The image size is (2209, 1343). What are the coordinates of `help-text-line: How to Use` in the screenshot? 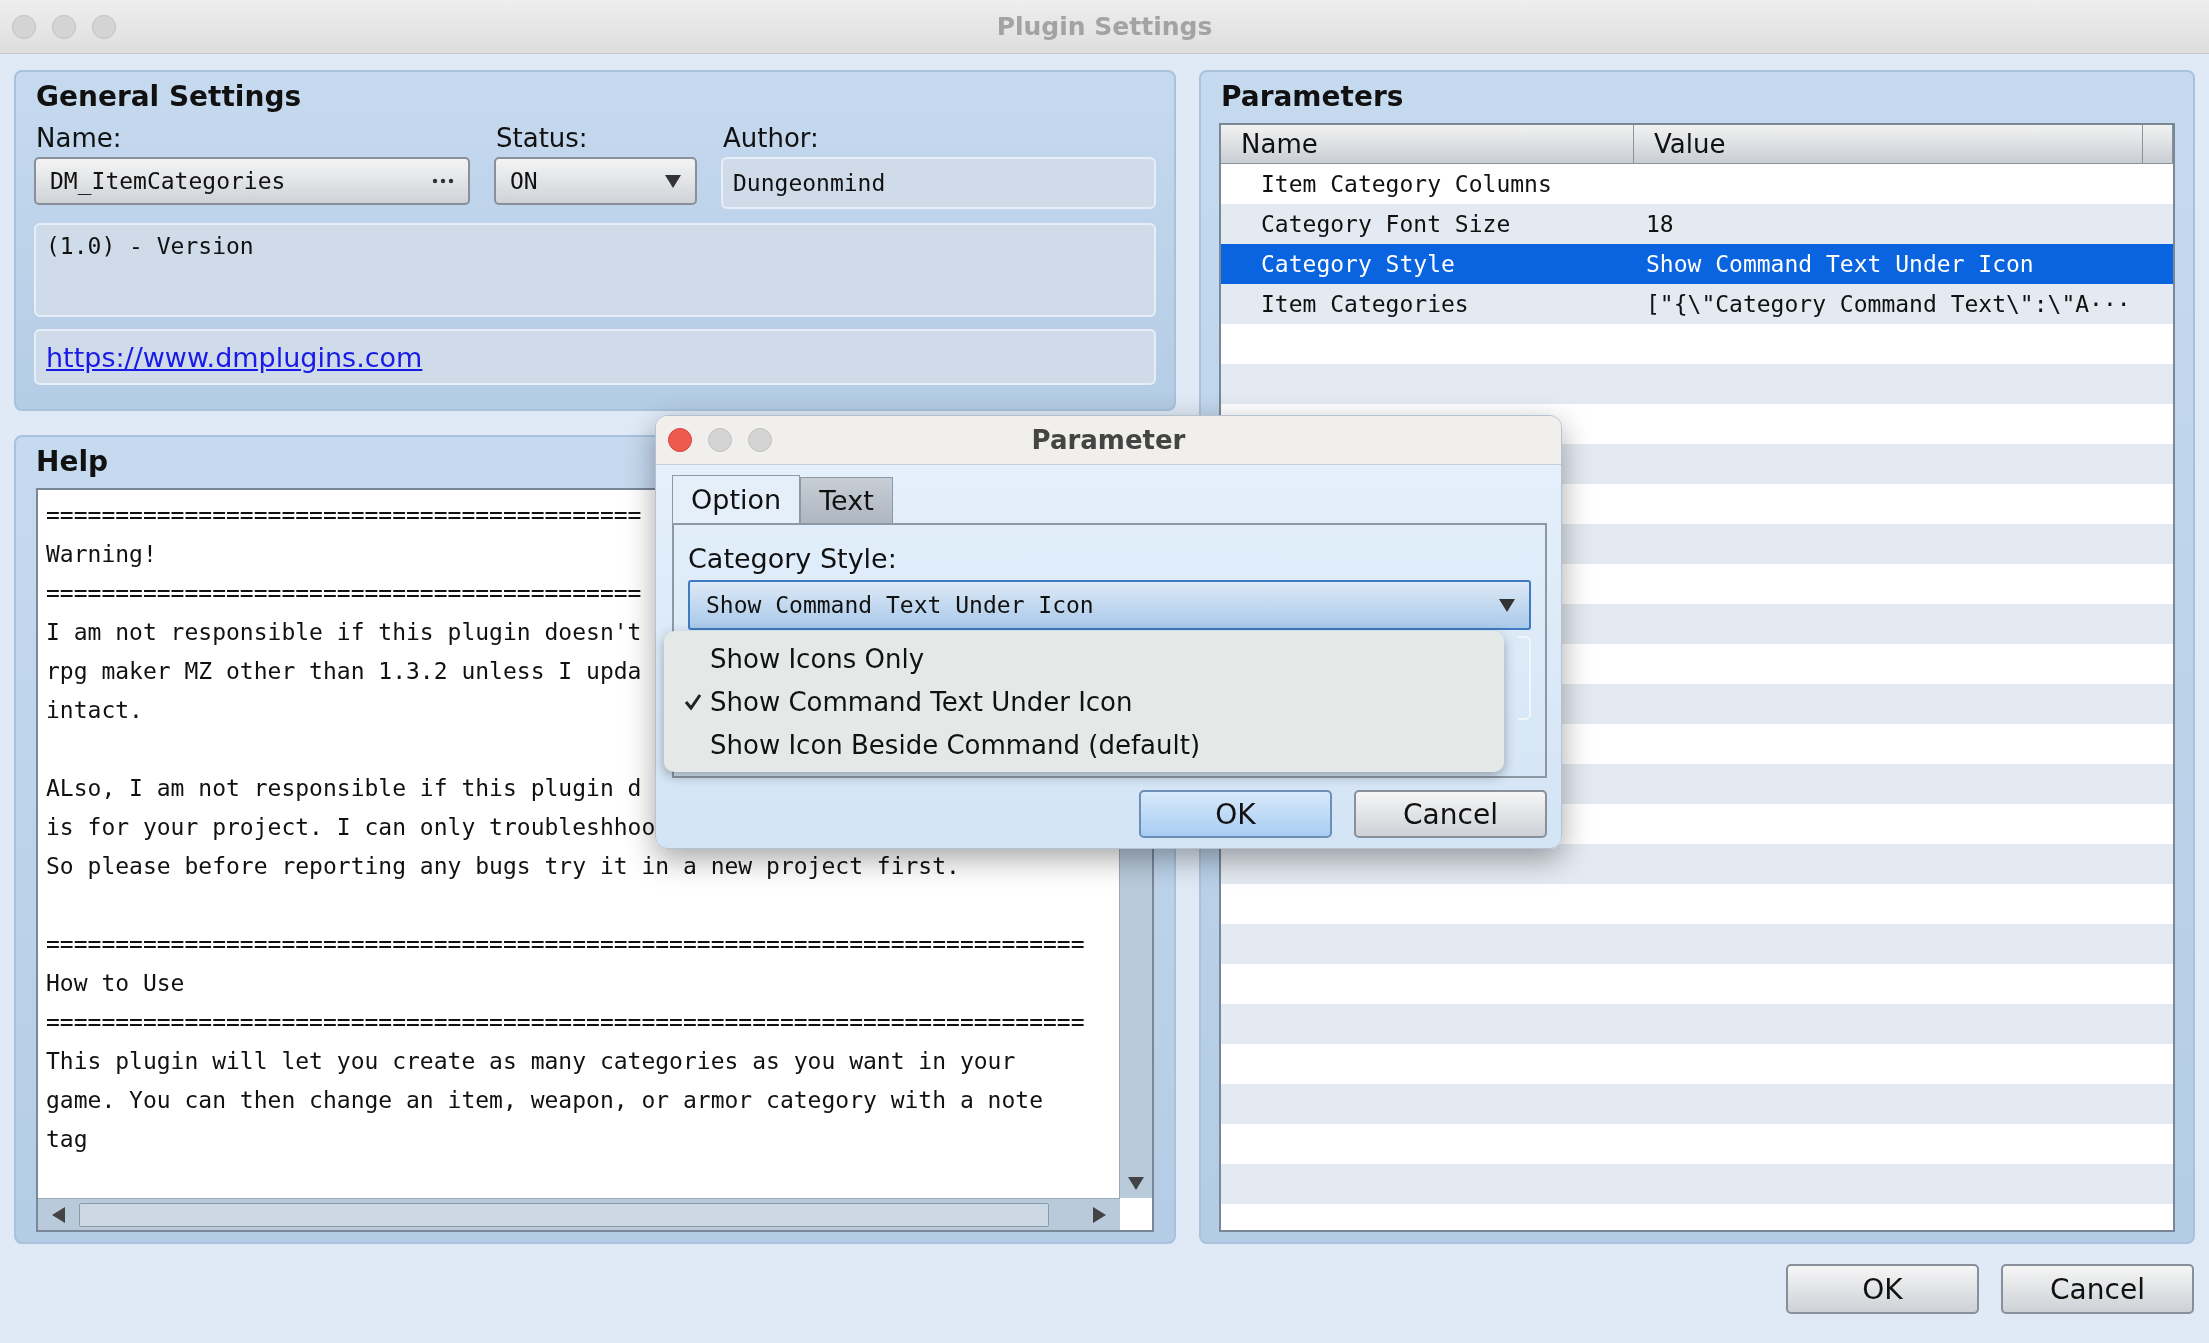 It's located at (115, 983).